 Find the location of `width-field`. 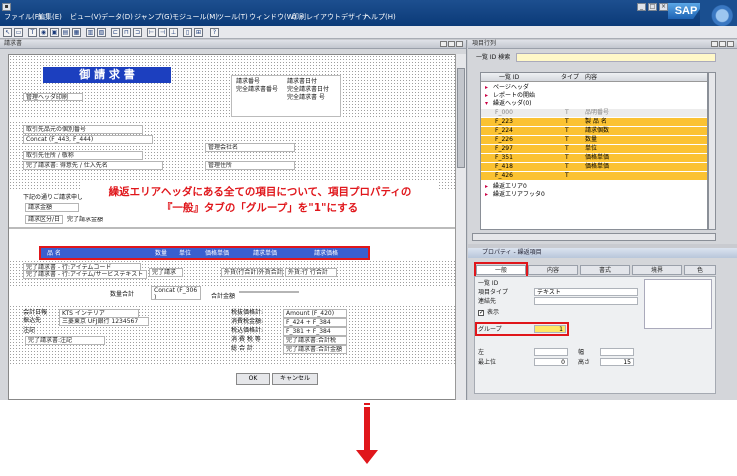

width-field is located at coordinates (617, 352).